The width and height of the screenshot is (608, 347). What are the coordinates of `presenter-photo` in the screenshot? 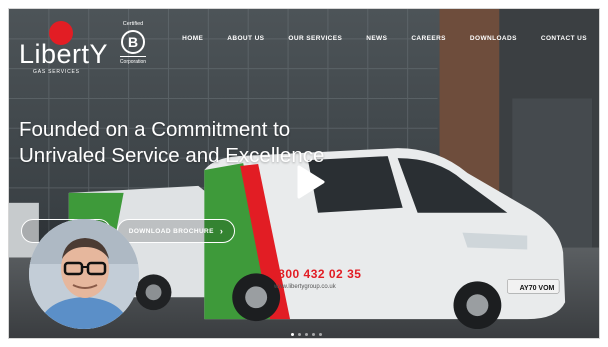 It's located at (84, 274).